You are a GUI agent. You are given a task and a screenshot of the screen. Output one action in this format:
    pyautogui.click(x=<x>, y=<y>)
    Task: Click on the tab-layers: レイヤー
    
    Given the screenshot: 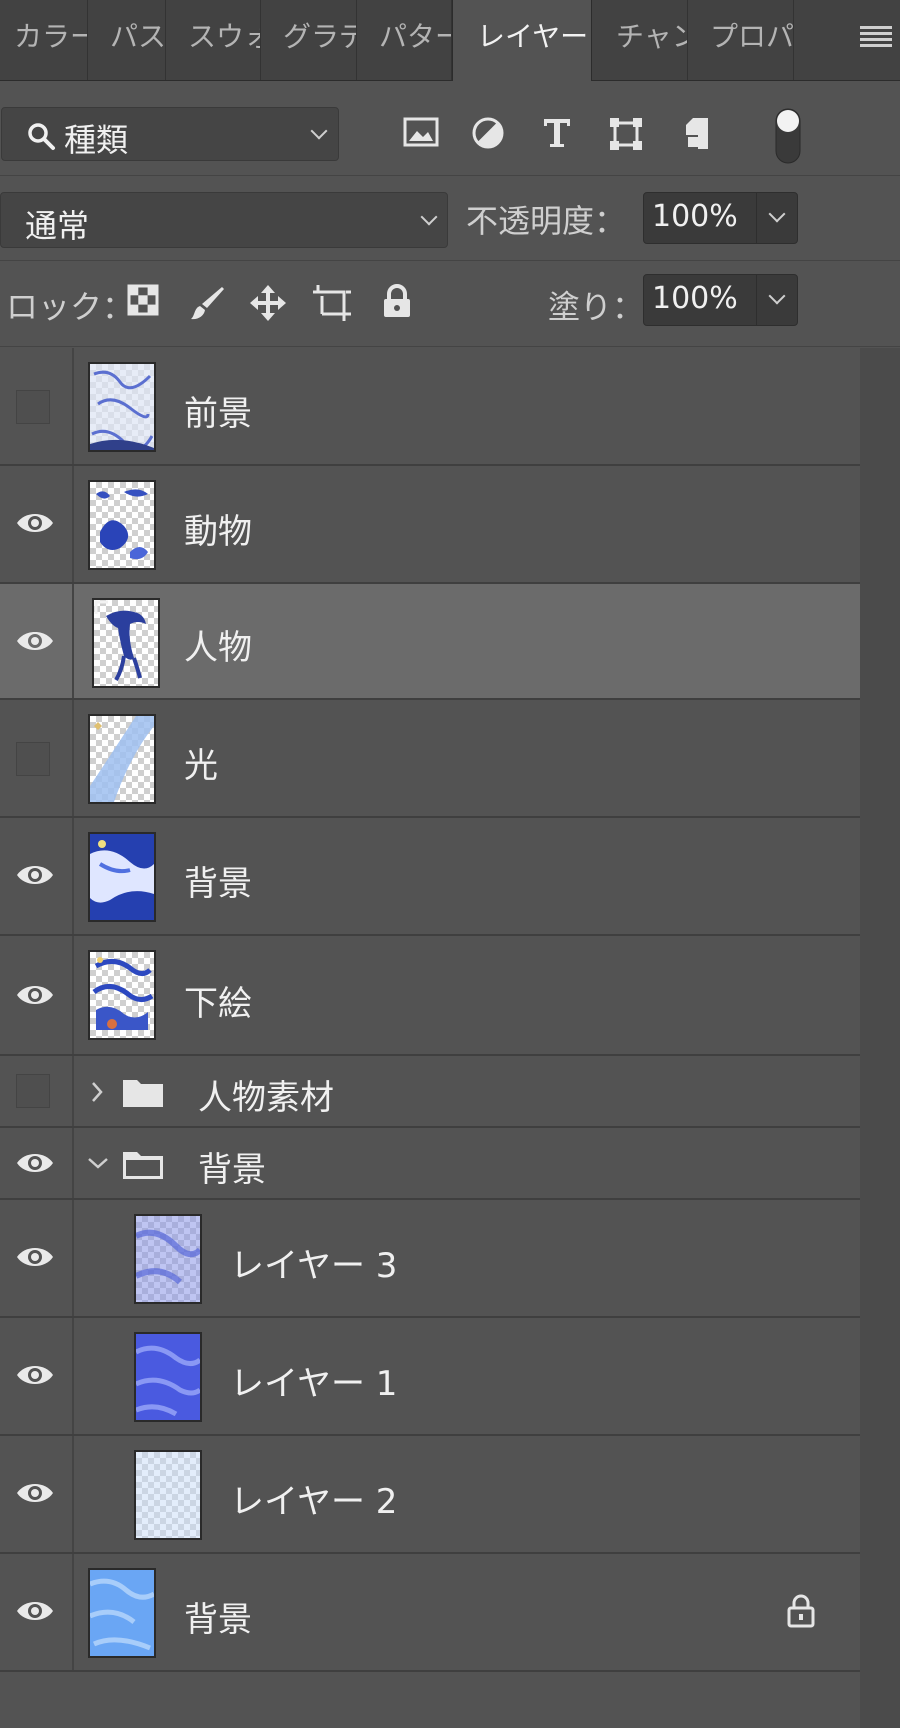 What is the action you would take?
    pyautogui.click(x=522, y=40)
    